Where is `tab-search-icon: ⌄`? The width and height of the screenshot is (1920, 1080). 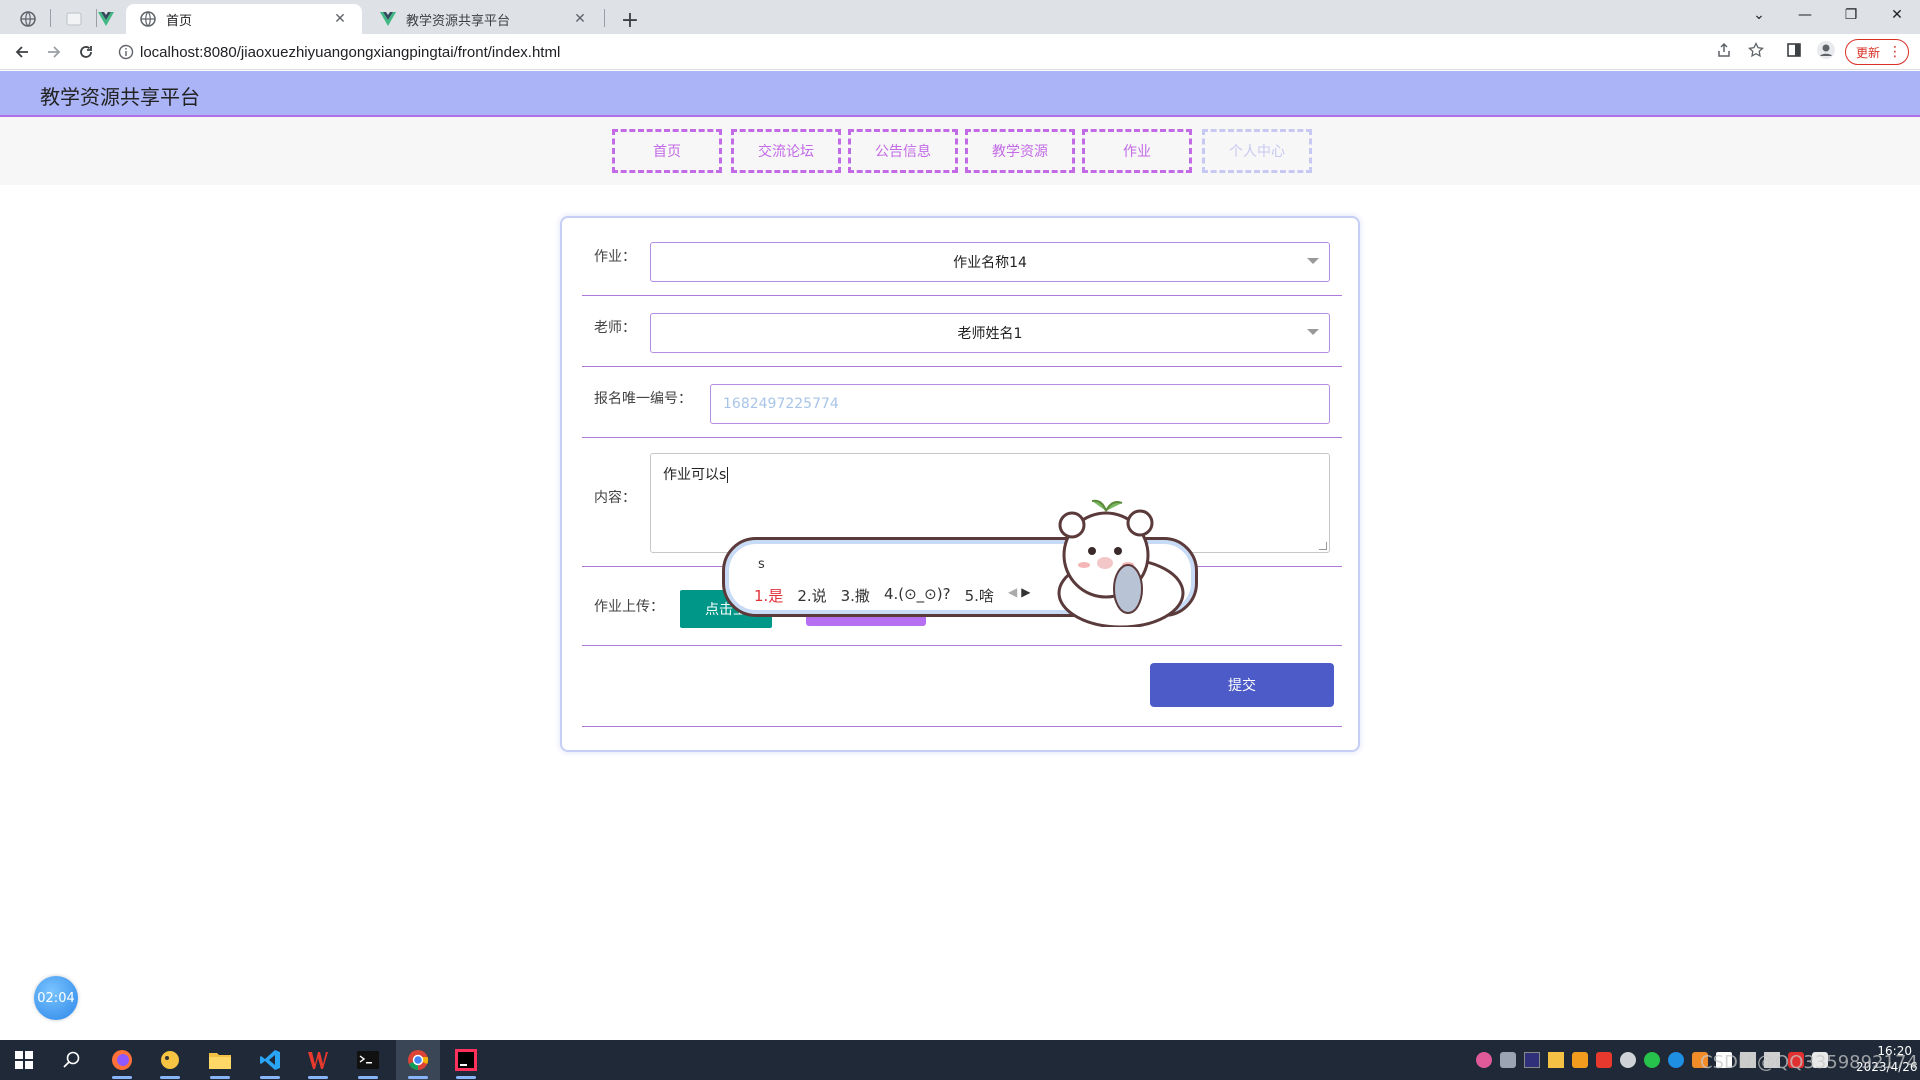 tab-search-icon: ⌄ is located at coordinates (1759, 15).